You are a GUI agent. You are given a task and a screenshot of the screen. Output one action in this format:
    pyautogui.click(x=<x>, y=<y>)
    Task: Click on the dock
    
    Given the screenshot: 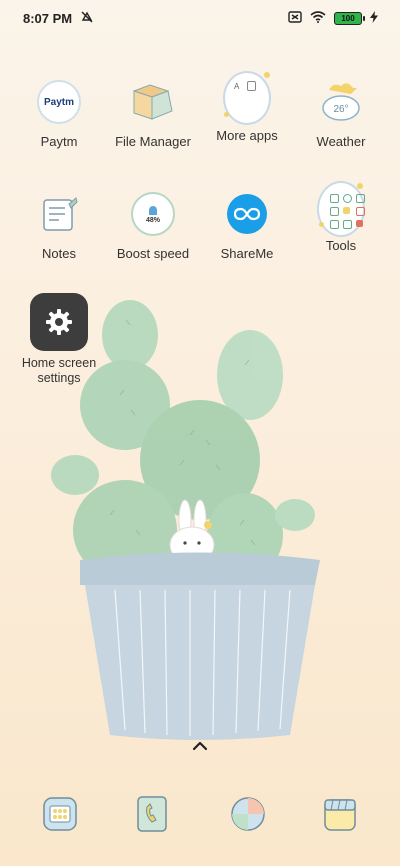 What is the action you would take?
    pyautogui.click(x=200, y=822)
    